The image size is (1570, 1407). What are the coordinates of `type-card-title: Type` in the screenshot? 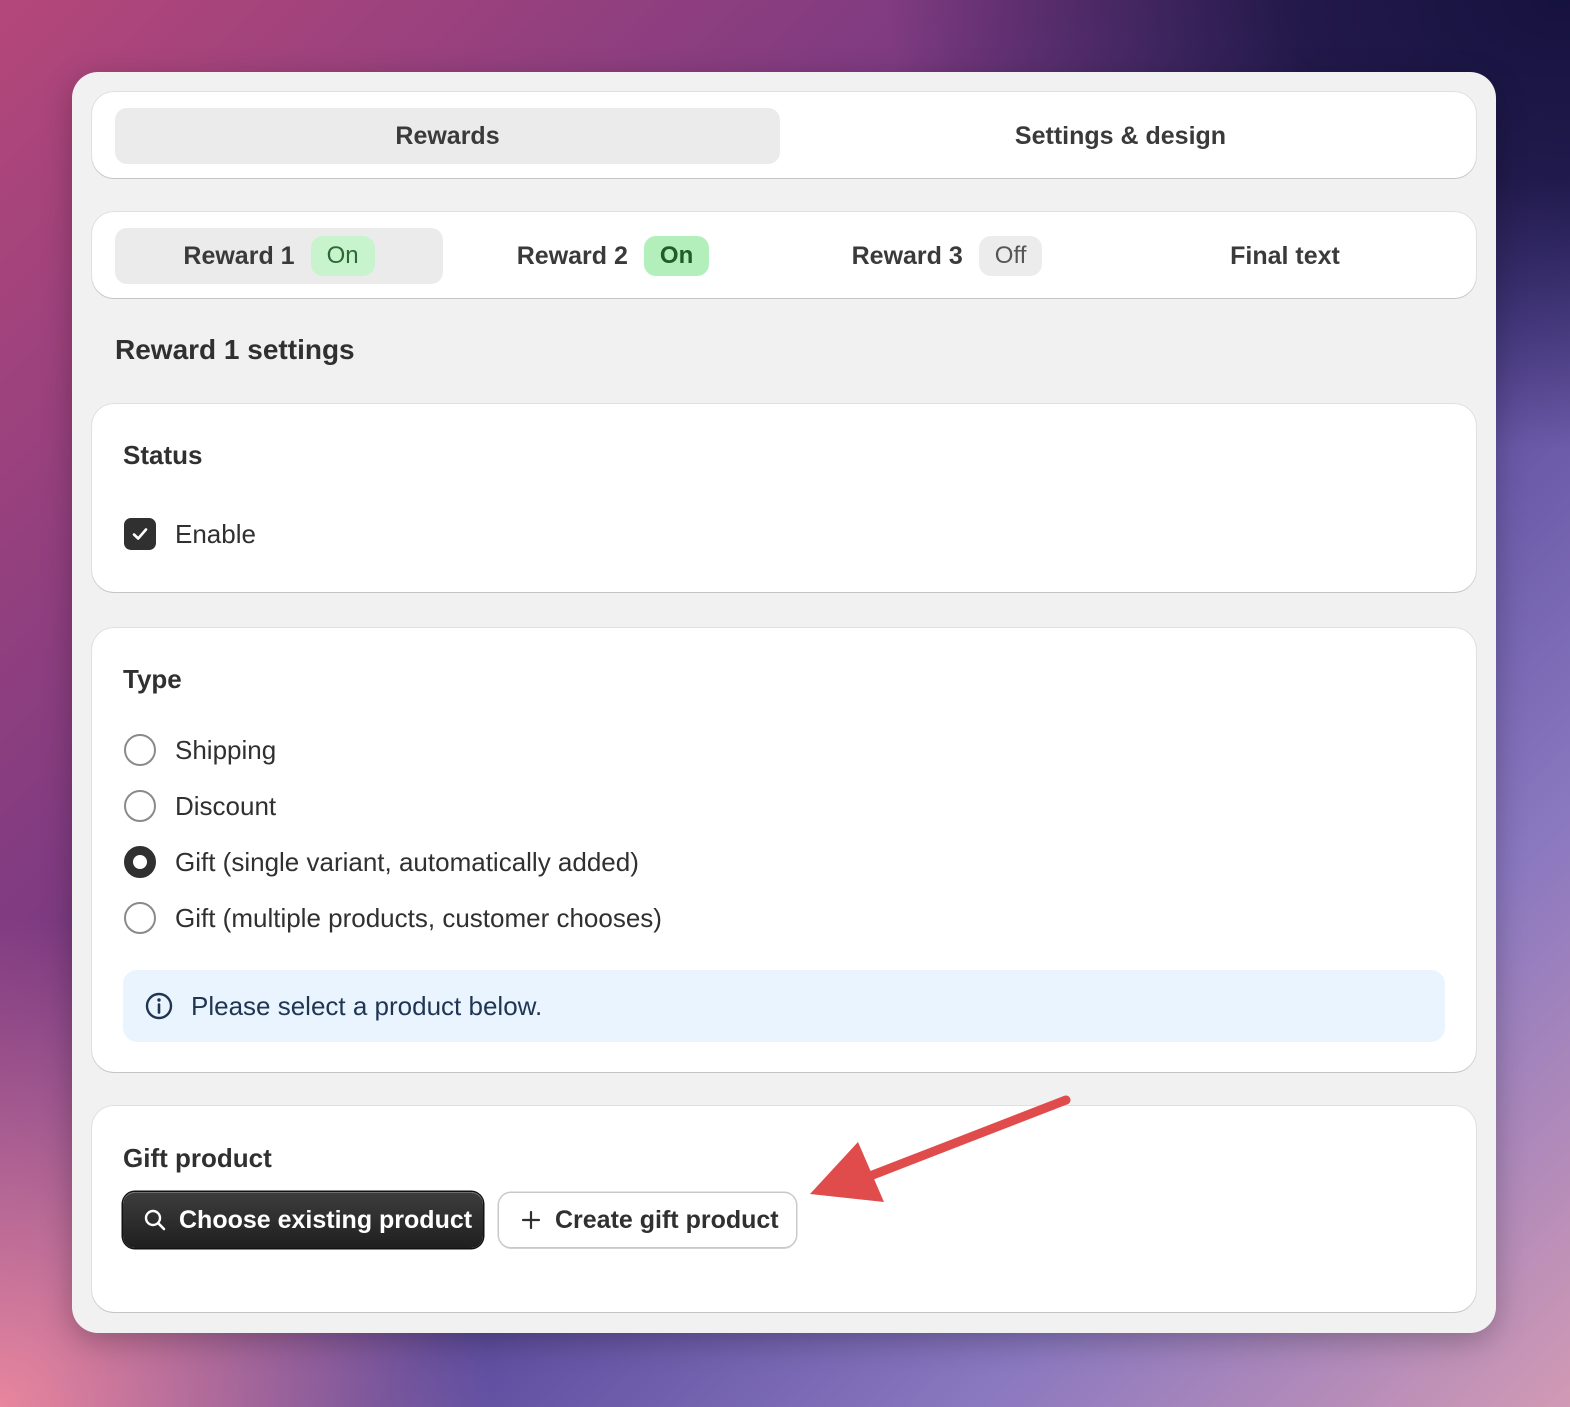 It's located at (152, 679).